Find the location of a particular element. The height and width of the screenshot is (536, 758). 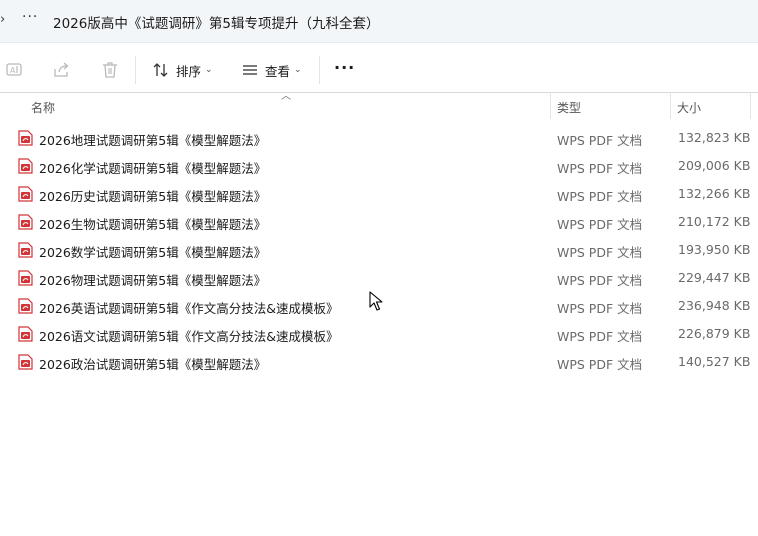

svg-text: A is located at coordinates (13, 70).